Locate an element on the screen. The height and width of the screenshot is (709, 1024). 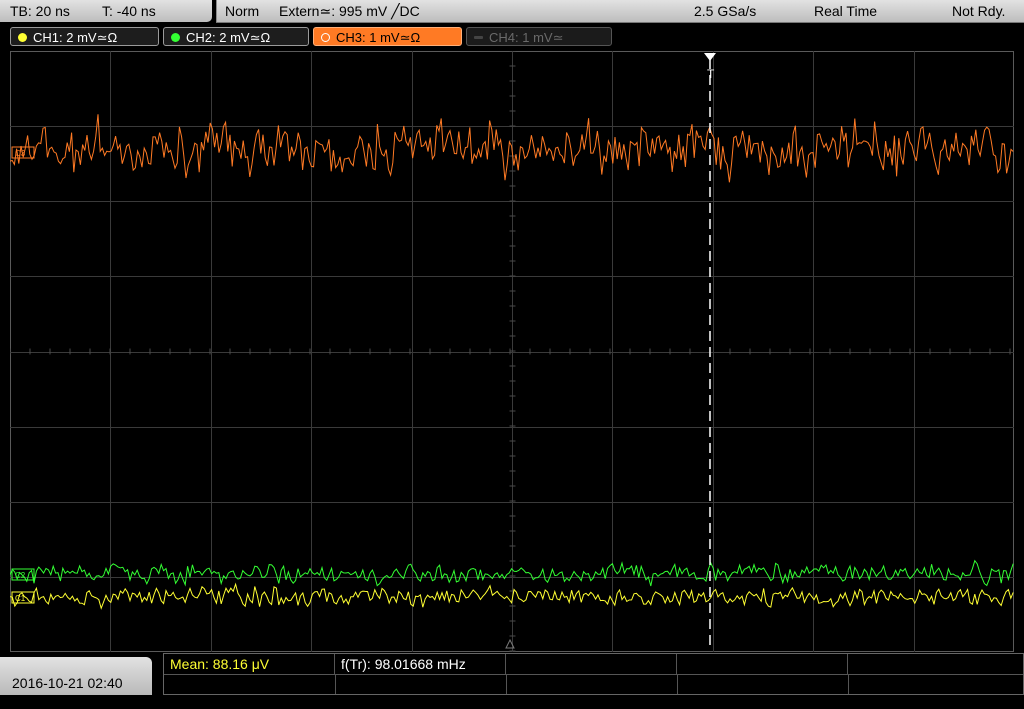
channel-4-tab: CH4: 1 mV≃ is located at coordinates (539, 36).